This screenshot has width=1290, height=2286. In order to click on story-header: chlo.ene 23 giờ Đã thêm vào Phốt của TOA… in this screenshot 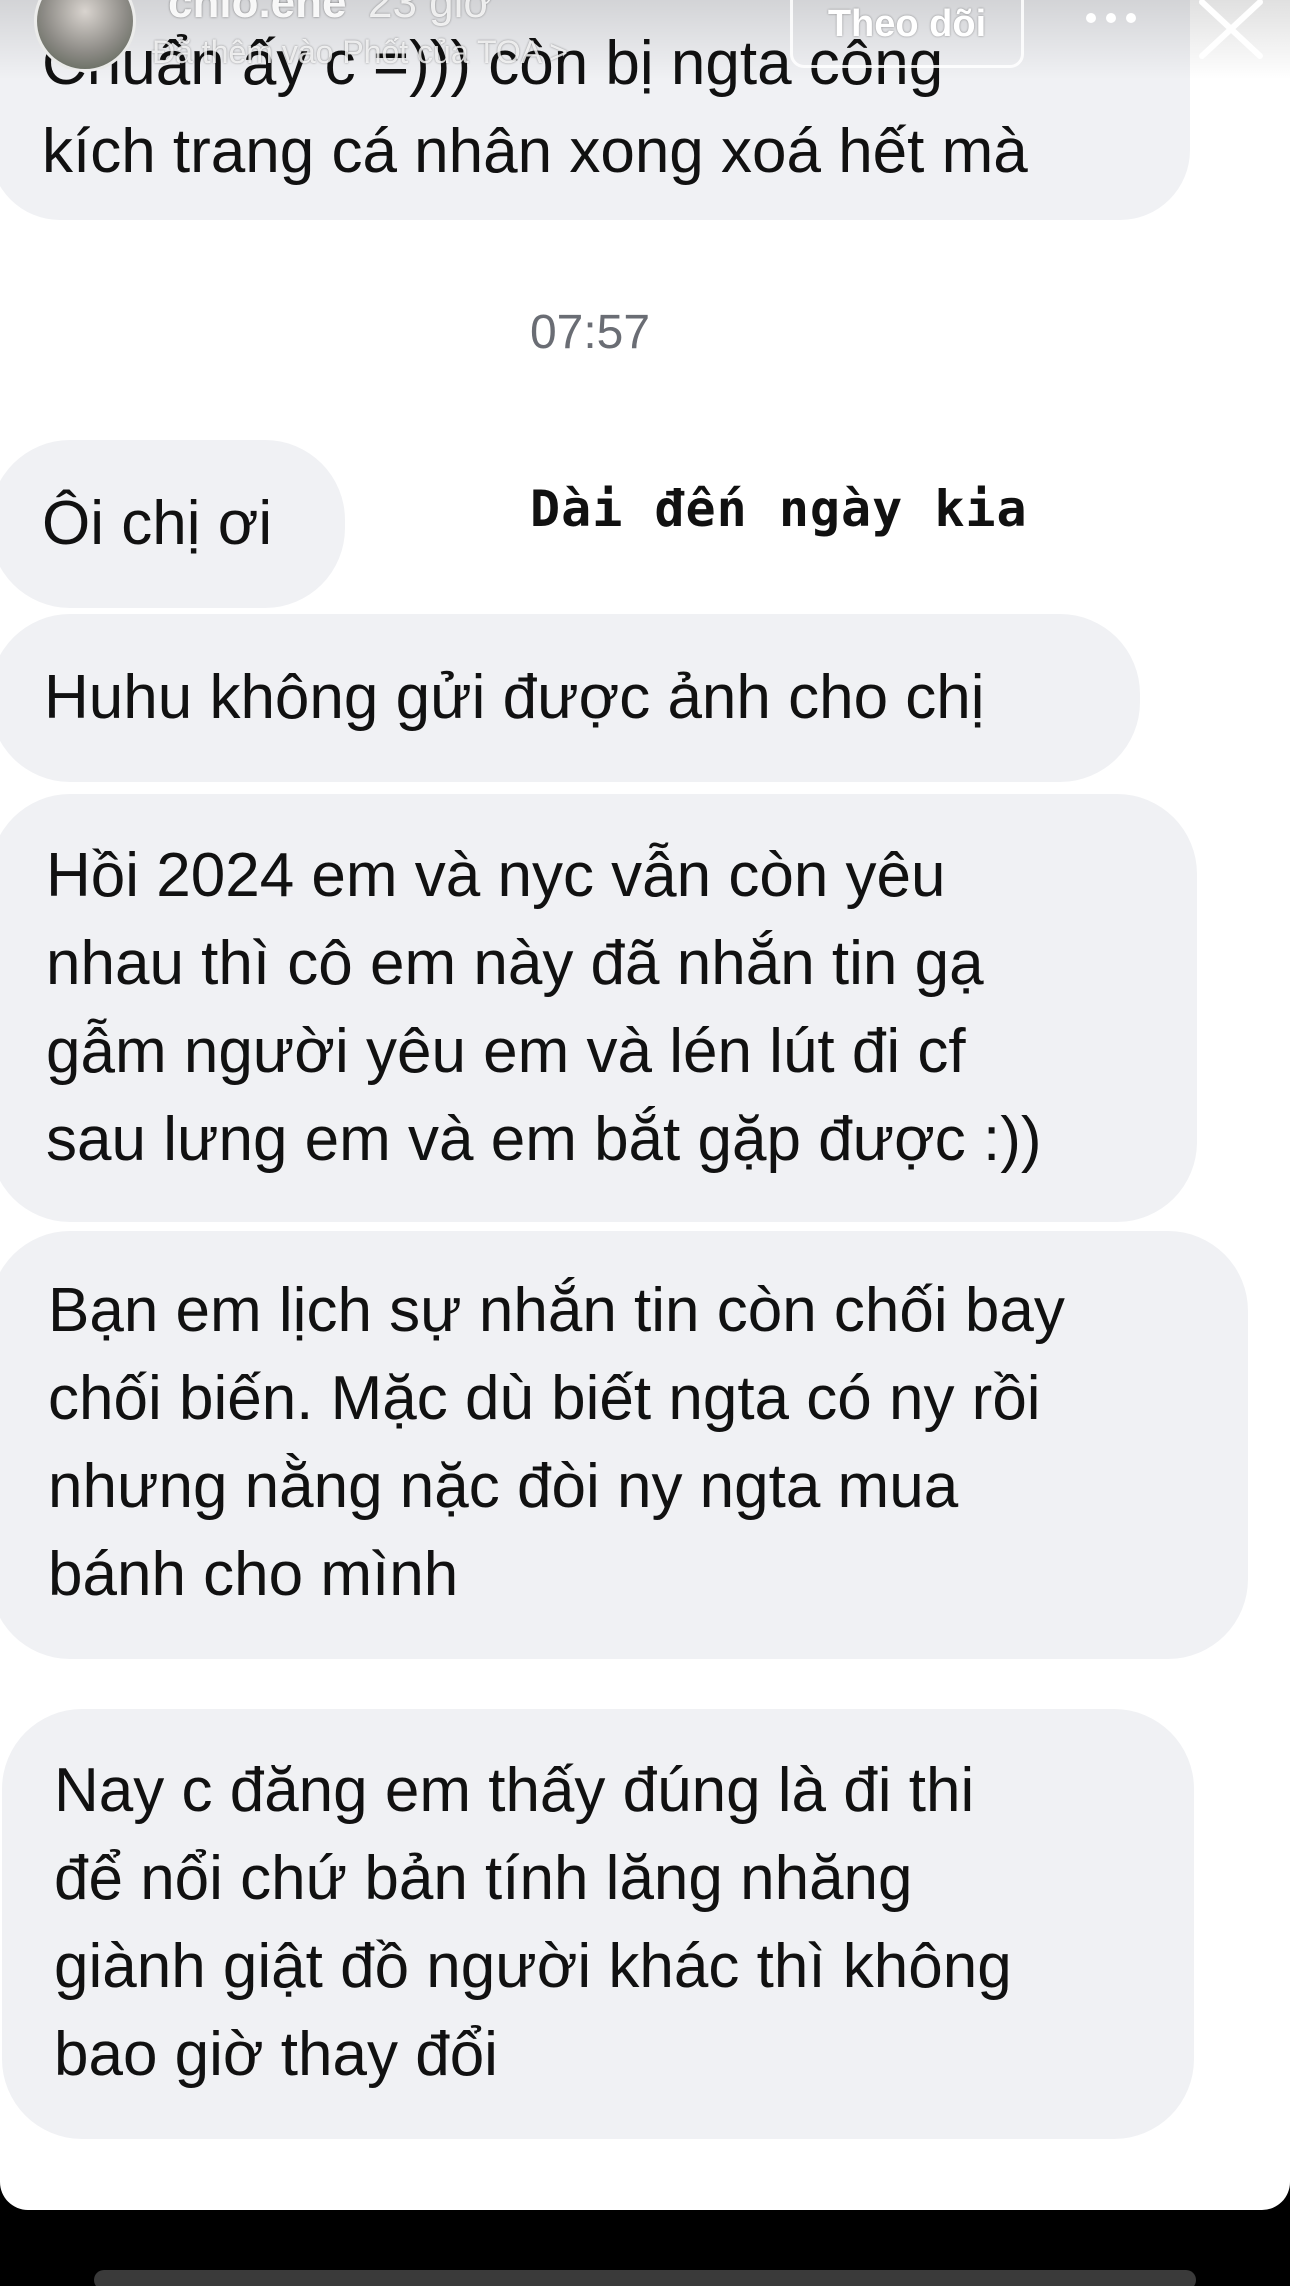, I will do `click(645, 40)`.